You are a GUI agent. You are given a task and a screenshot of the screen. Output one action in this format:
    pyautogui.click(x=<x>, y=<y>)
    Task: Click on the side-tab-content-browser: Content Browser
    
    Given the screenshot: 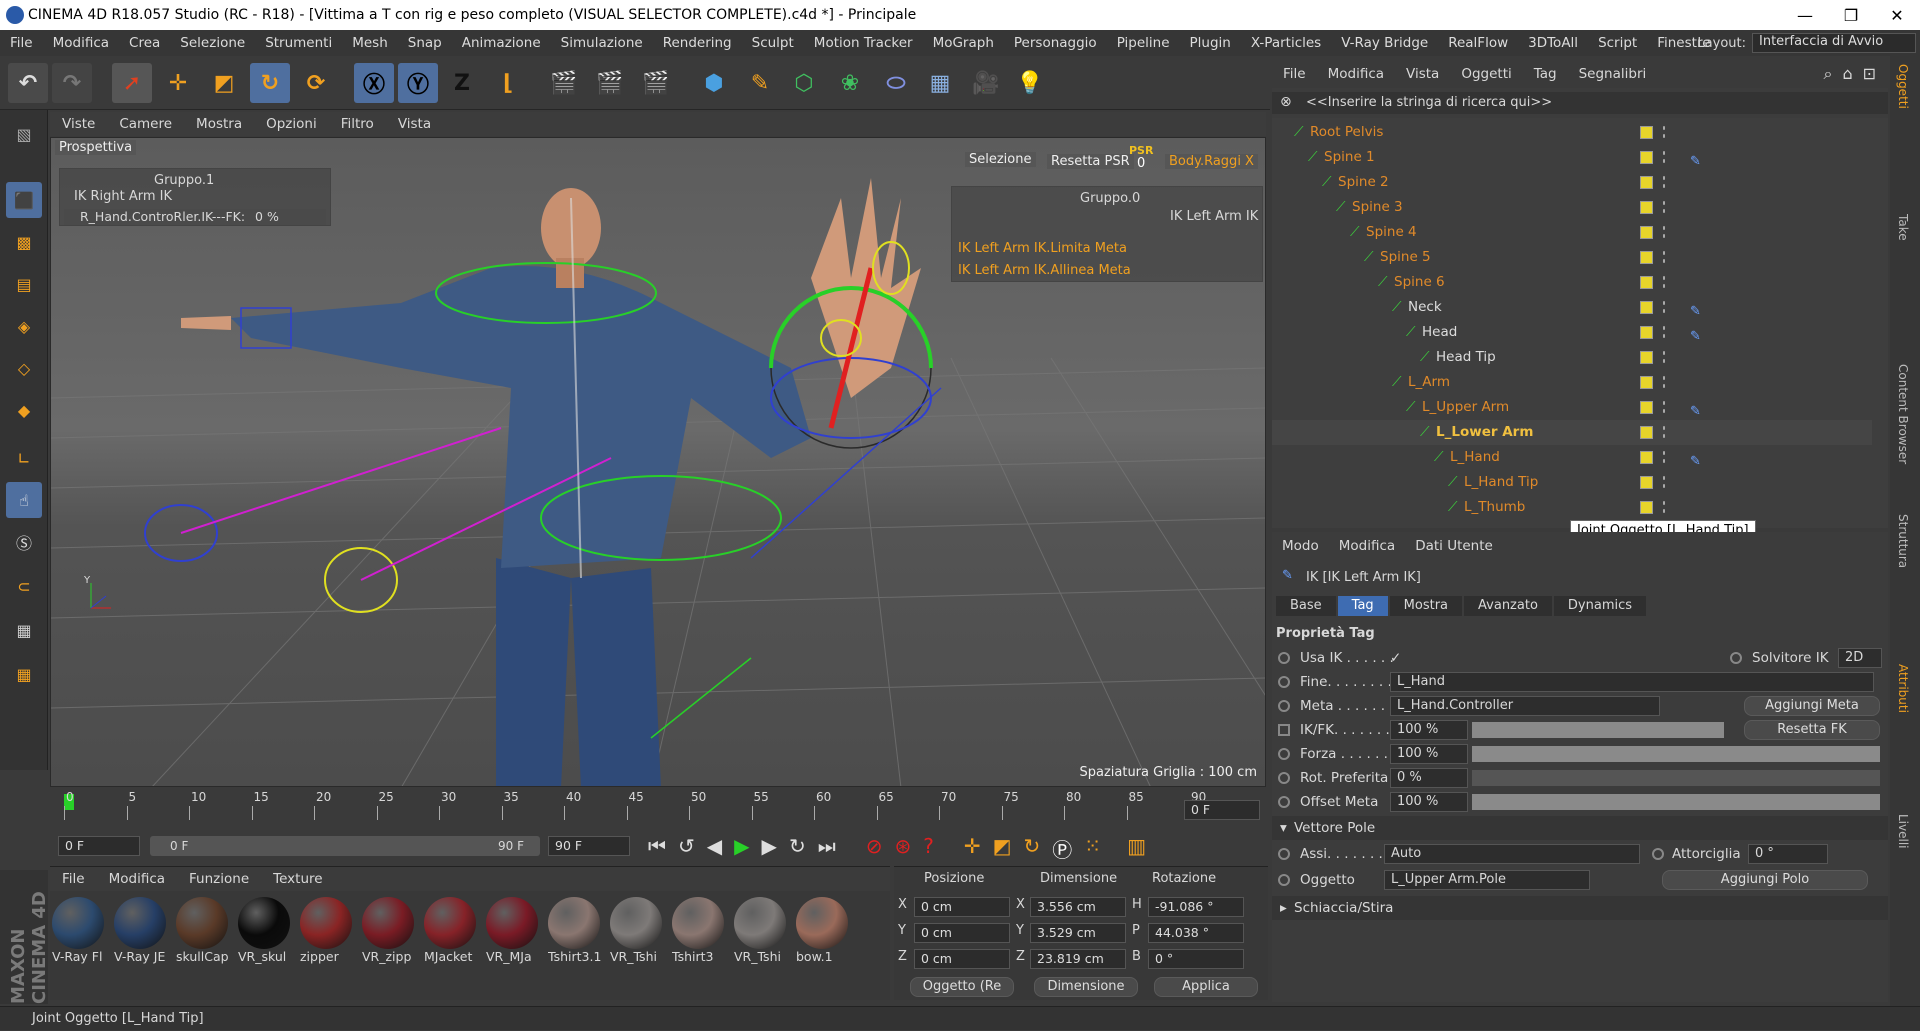 What is the action you would take?
    pyautogui.click(x=1903, y=414)
    